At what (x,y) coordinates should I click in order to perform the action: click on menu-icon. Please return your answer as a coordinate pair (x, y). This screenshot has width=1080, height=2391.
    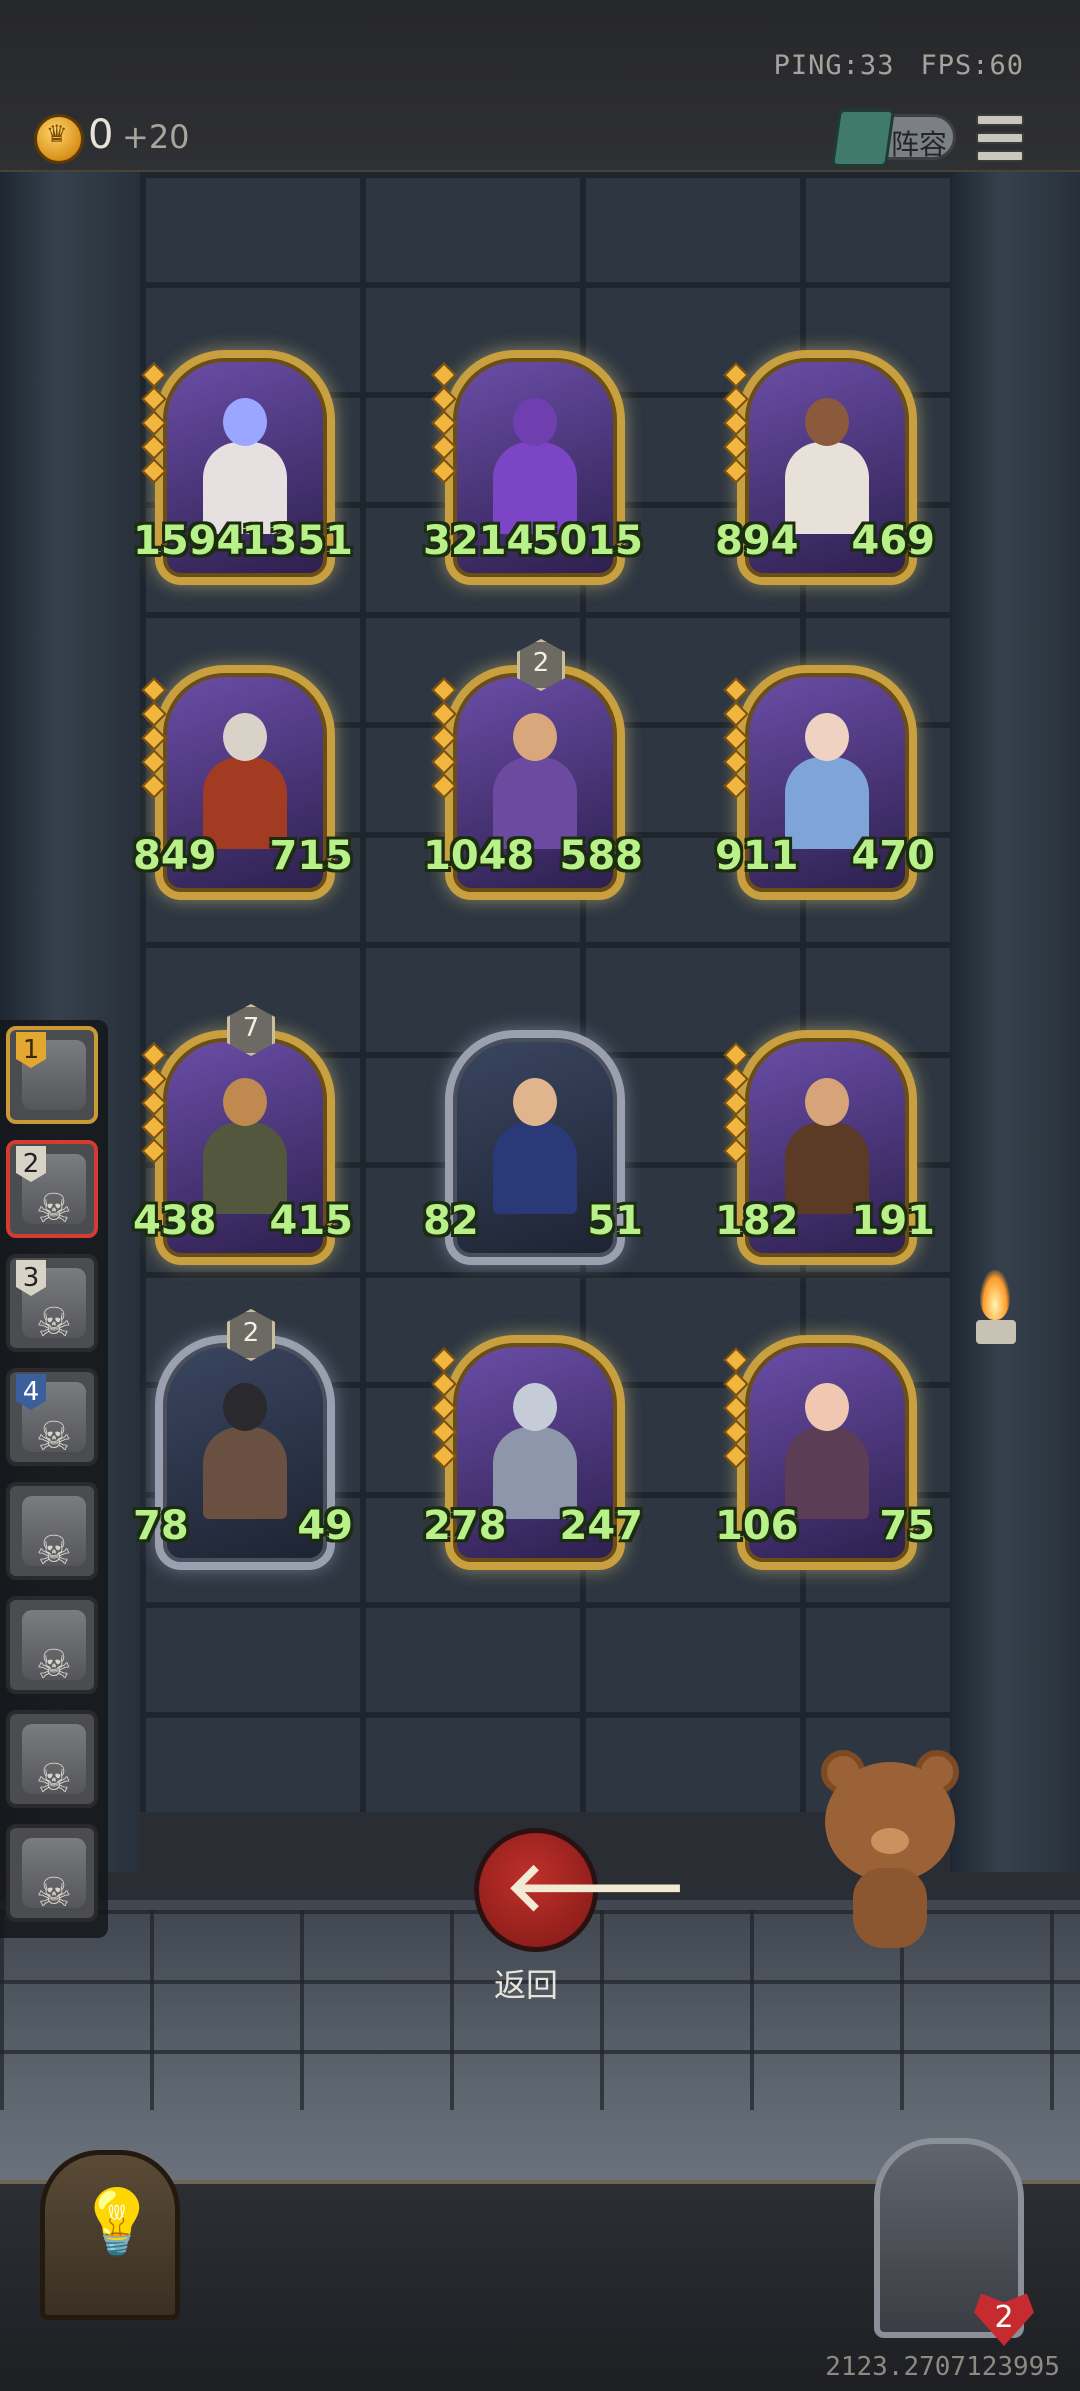
    Looking at the image, I should click on (1000, 120).